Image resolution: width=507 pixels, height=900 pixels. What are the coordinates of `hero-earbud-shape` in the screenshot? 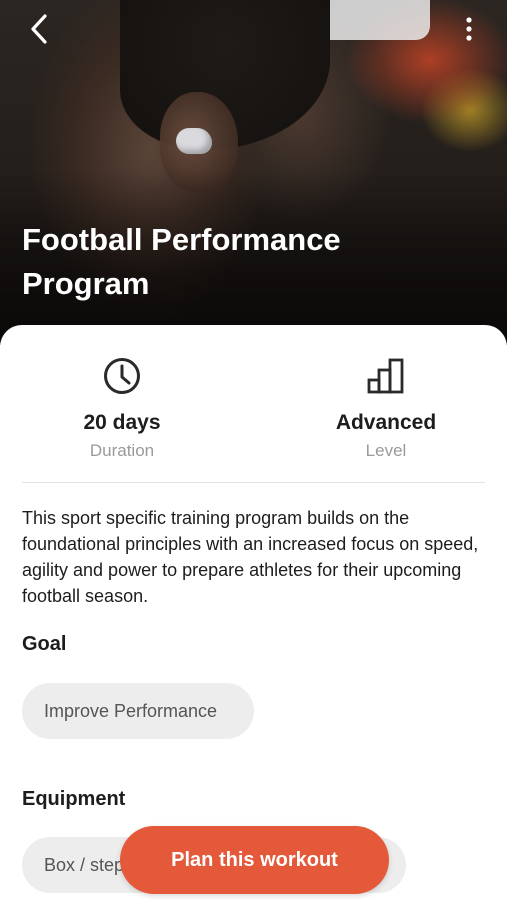 It's located at (194, 141).